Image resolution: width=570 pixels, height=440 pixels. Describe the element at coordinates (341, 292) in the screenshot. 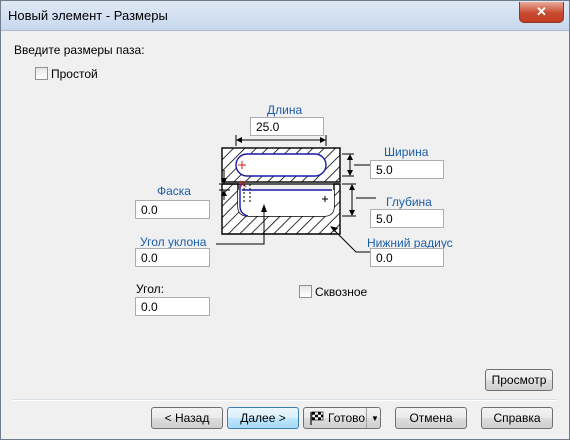

I see `through-checkbox-label: Сквозное` at that location.